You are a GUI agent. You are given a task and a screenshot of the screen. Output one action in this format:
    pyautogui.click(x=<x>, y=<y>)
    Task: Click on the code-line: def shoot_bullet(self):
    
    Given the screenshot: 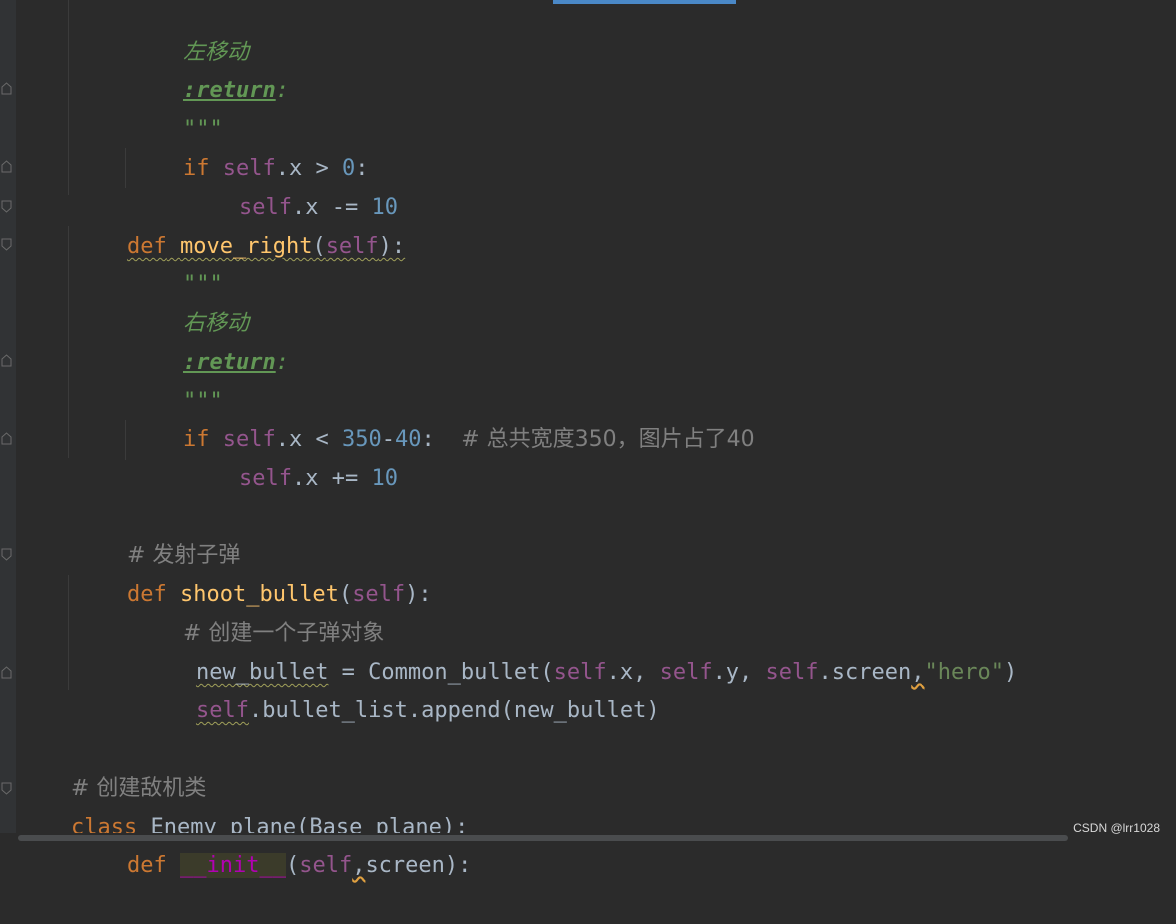 What is the action you would take?
    pyautogui.click(x=253, y=571)
    